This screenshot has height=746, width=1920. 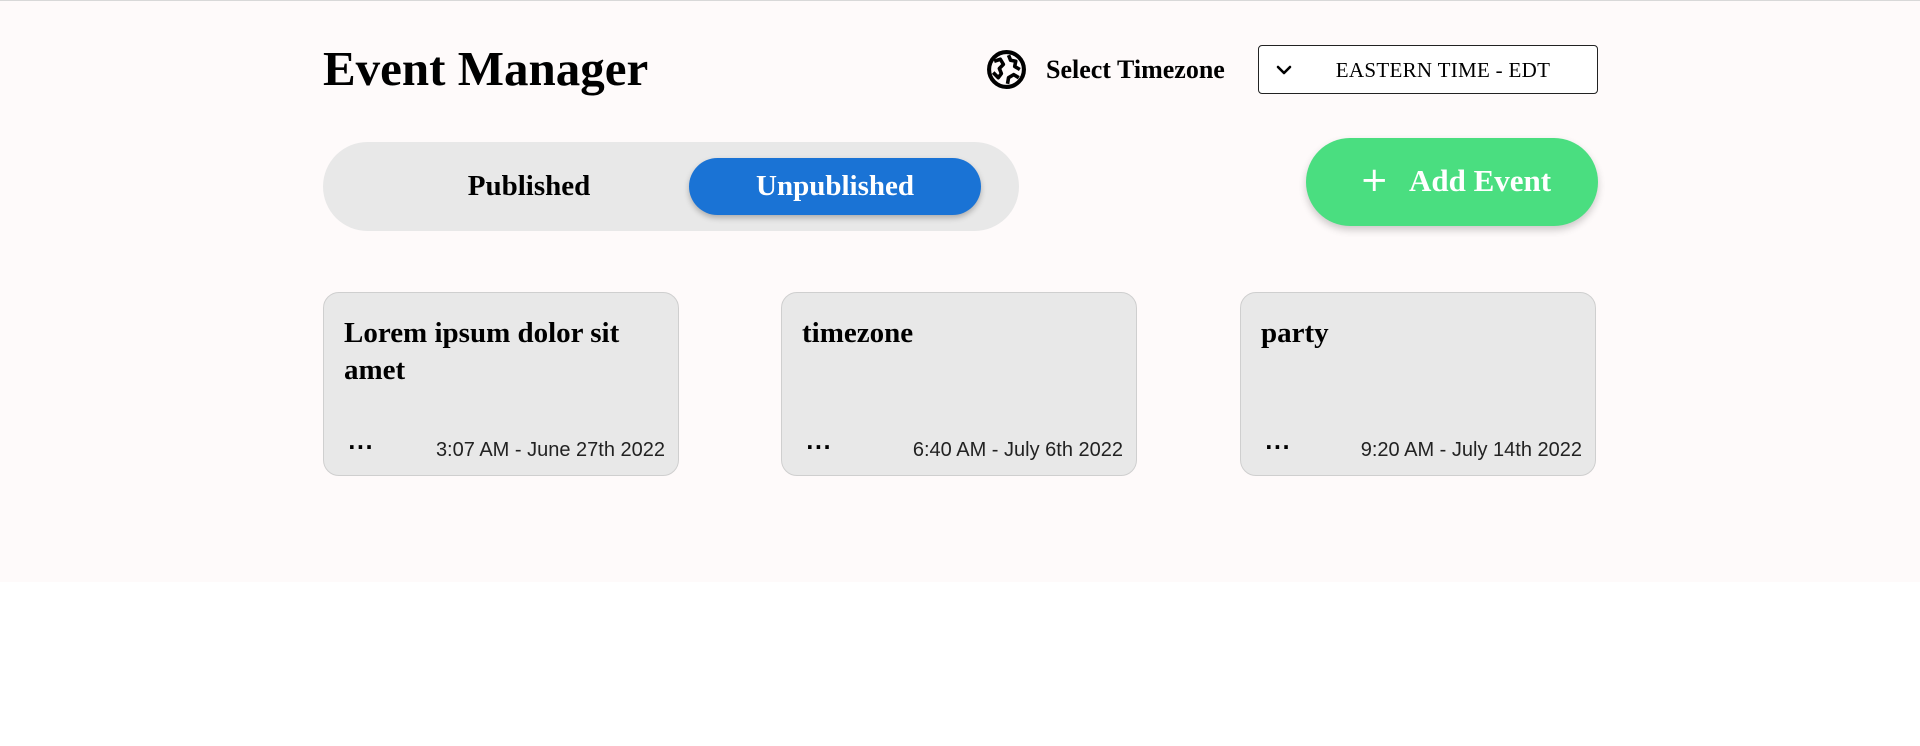 I want to click on tab-published: Published, so click(x=529, y=186).